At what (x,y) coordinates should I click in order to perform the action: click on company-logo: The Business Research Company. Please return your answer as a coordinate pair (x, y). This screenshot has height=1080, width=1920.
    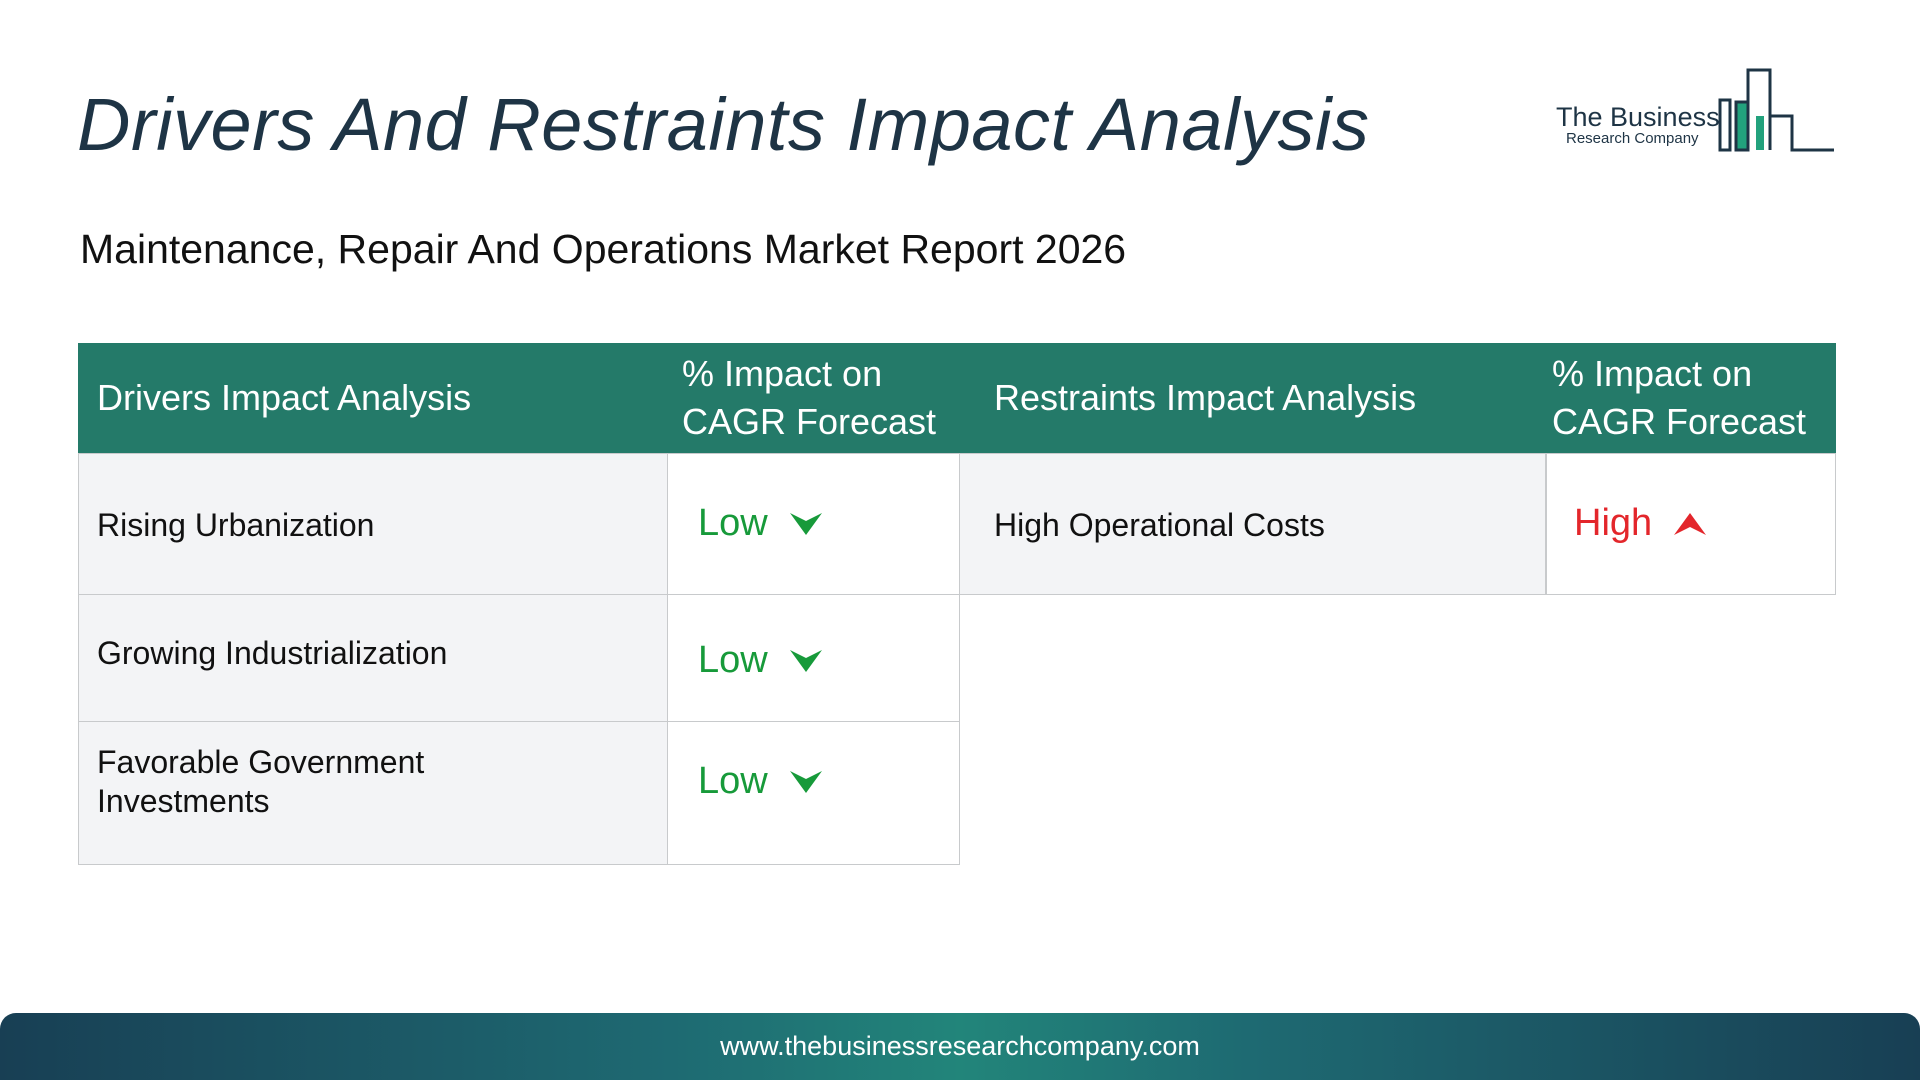
    Looking at the image, I should click on (1695, 111).